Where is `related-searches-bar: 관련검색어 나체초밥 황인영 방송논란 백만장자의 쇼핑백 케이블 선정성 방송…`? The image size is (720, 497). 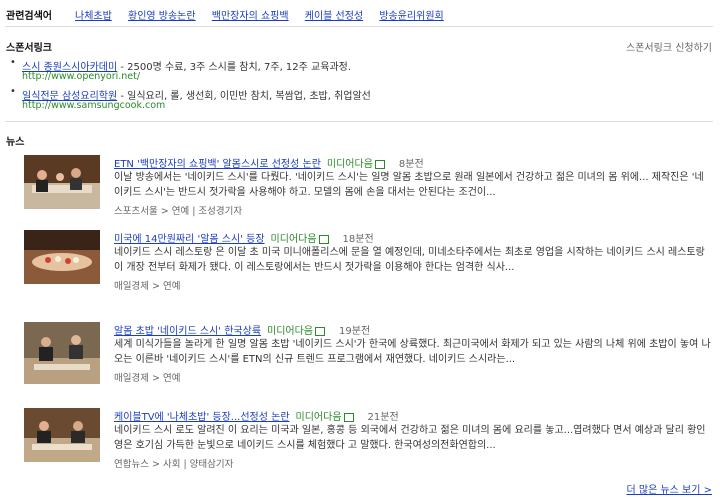 related-searches-bar: 관련검색어 나체초밥 황인영 방송논란 백만장자의 쇼핑백 케이블 선정성 방송… is located at coordinates (360, 13).